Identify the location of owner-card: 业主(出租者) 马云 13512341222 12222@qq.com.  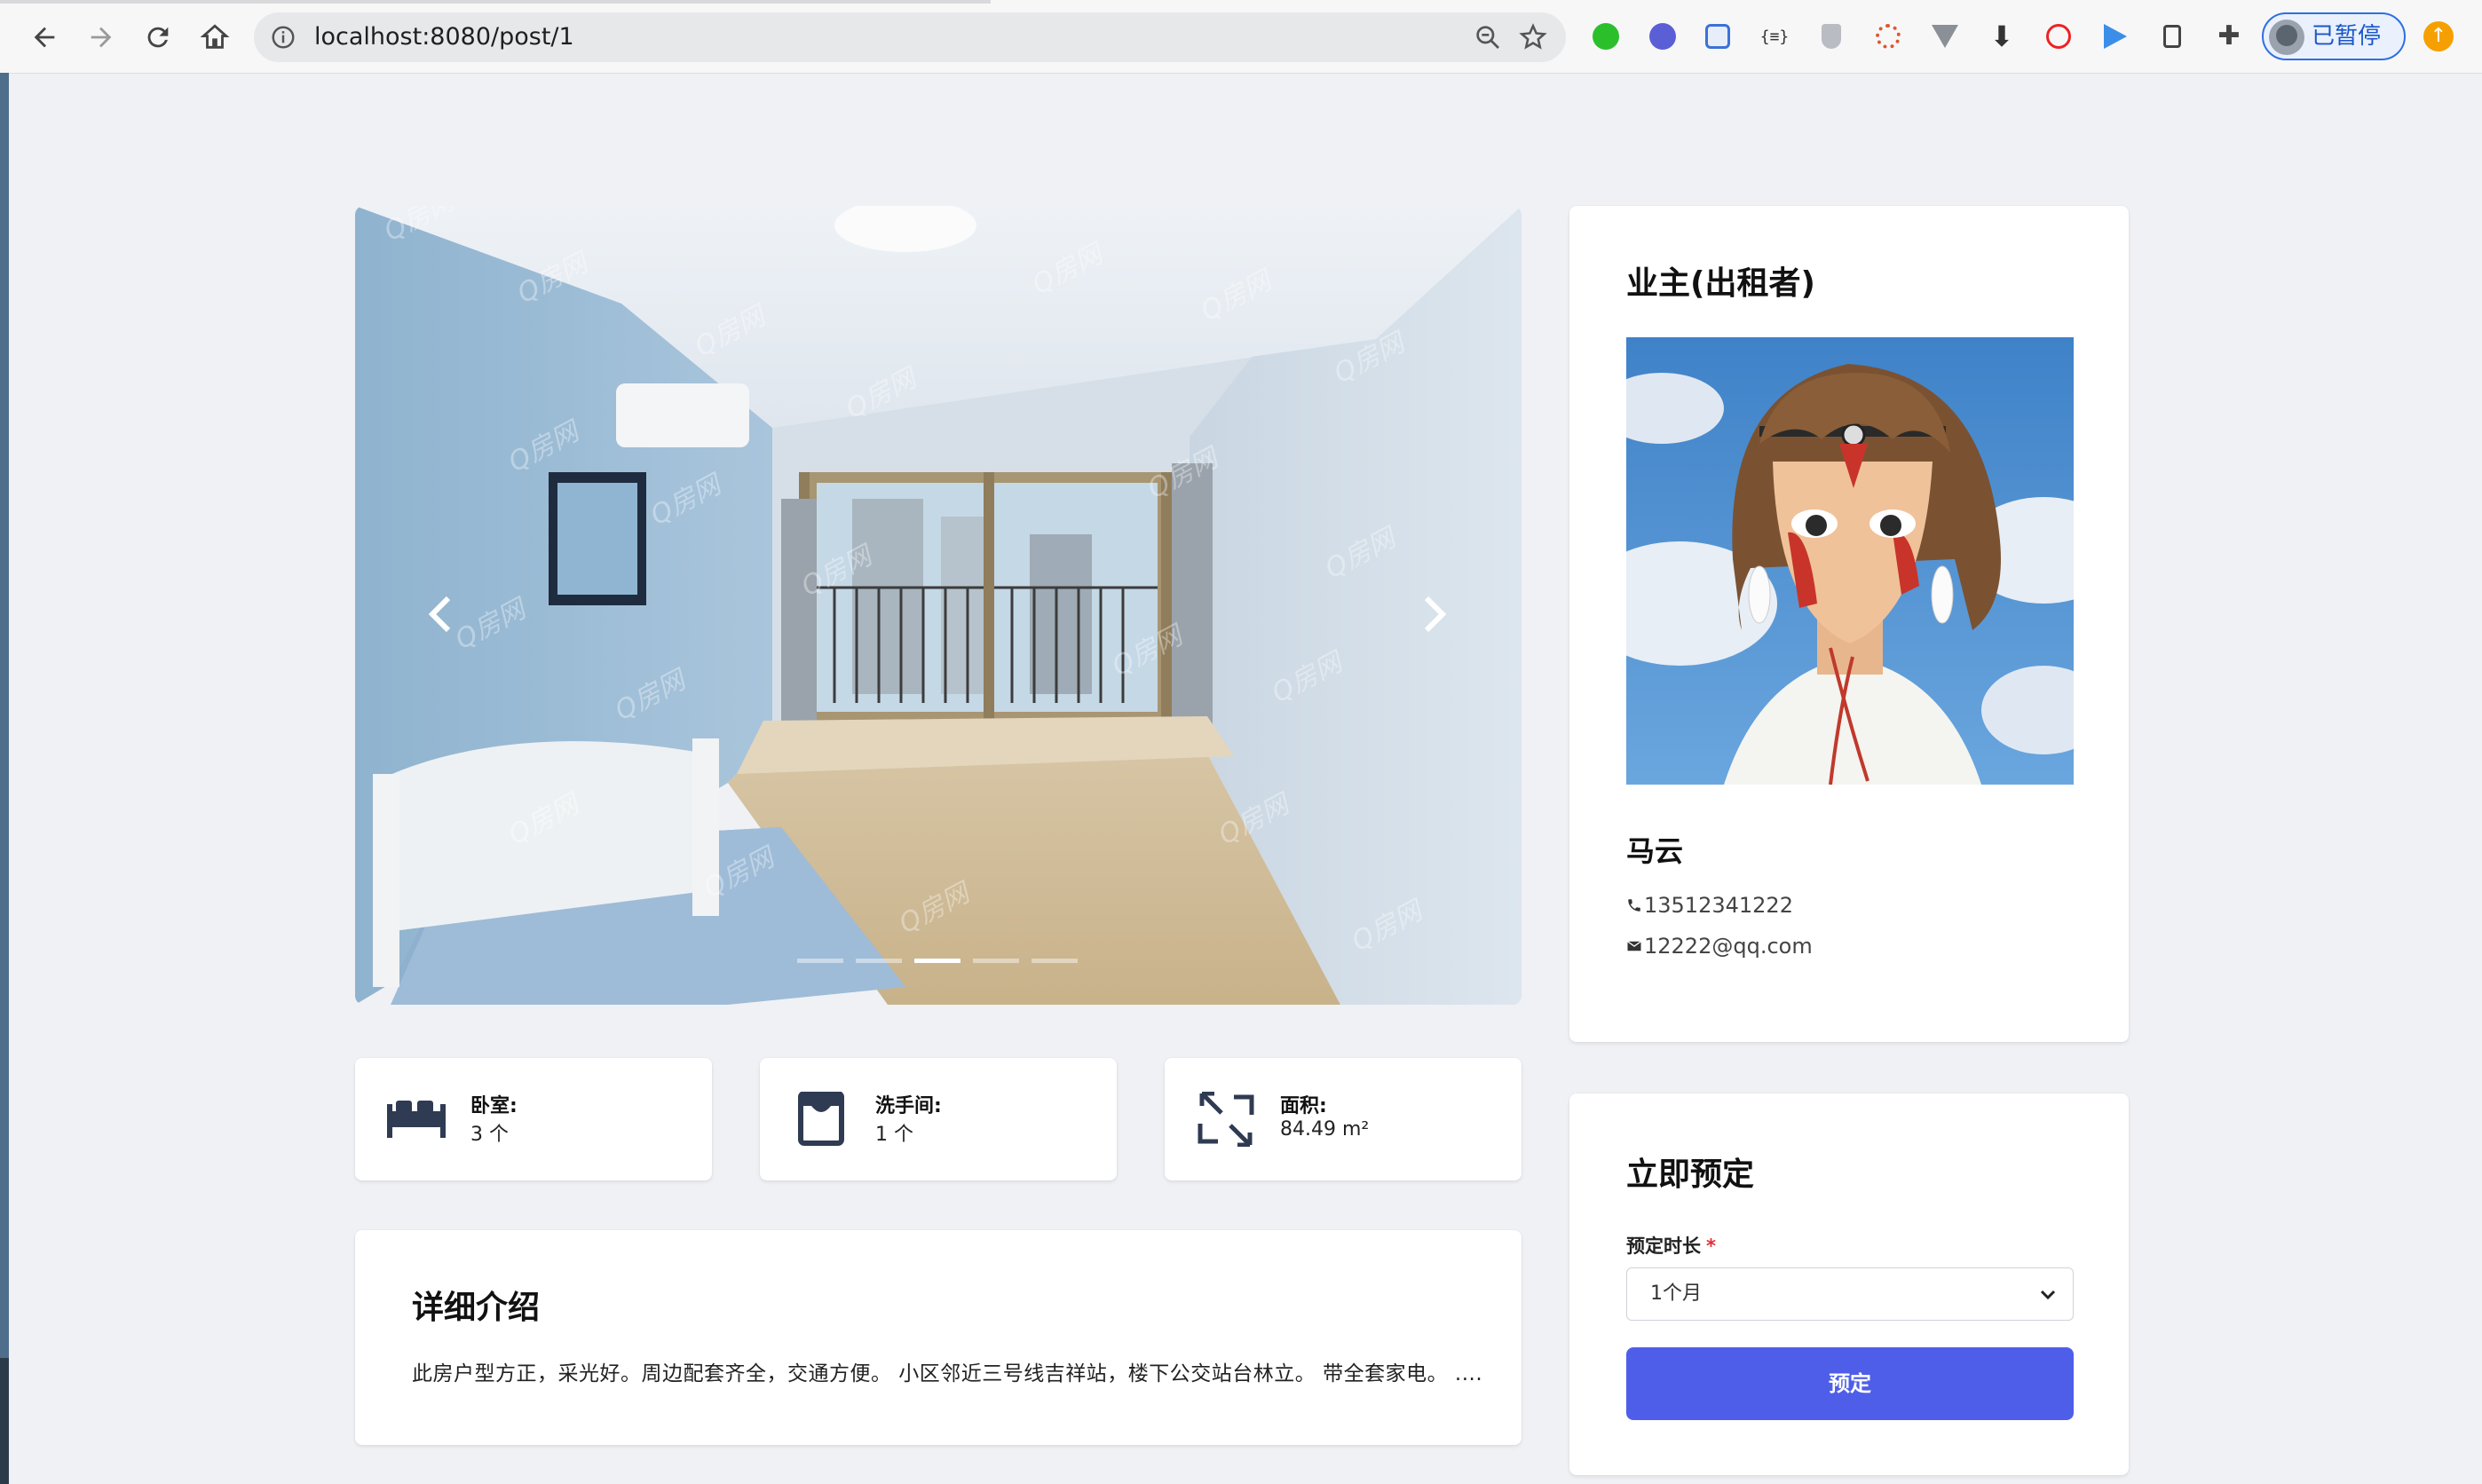
(1849, 624).